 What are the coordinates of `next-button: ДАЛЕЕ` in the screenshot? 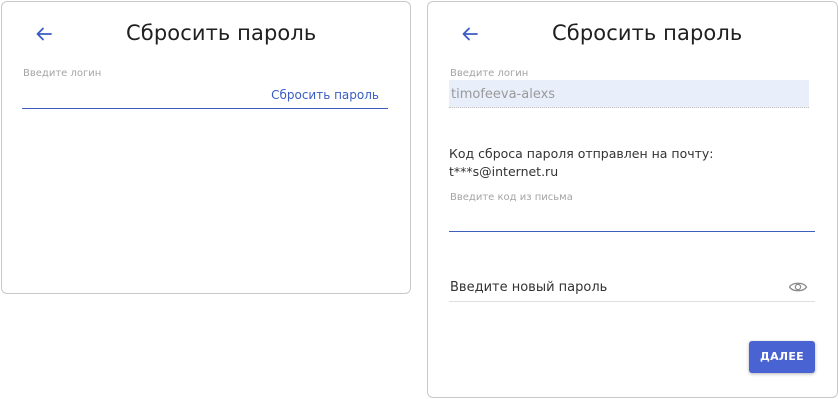 It's located at (782, 357).